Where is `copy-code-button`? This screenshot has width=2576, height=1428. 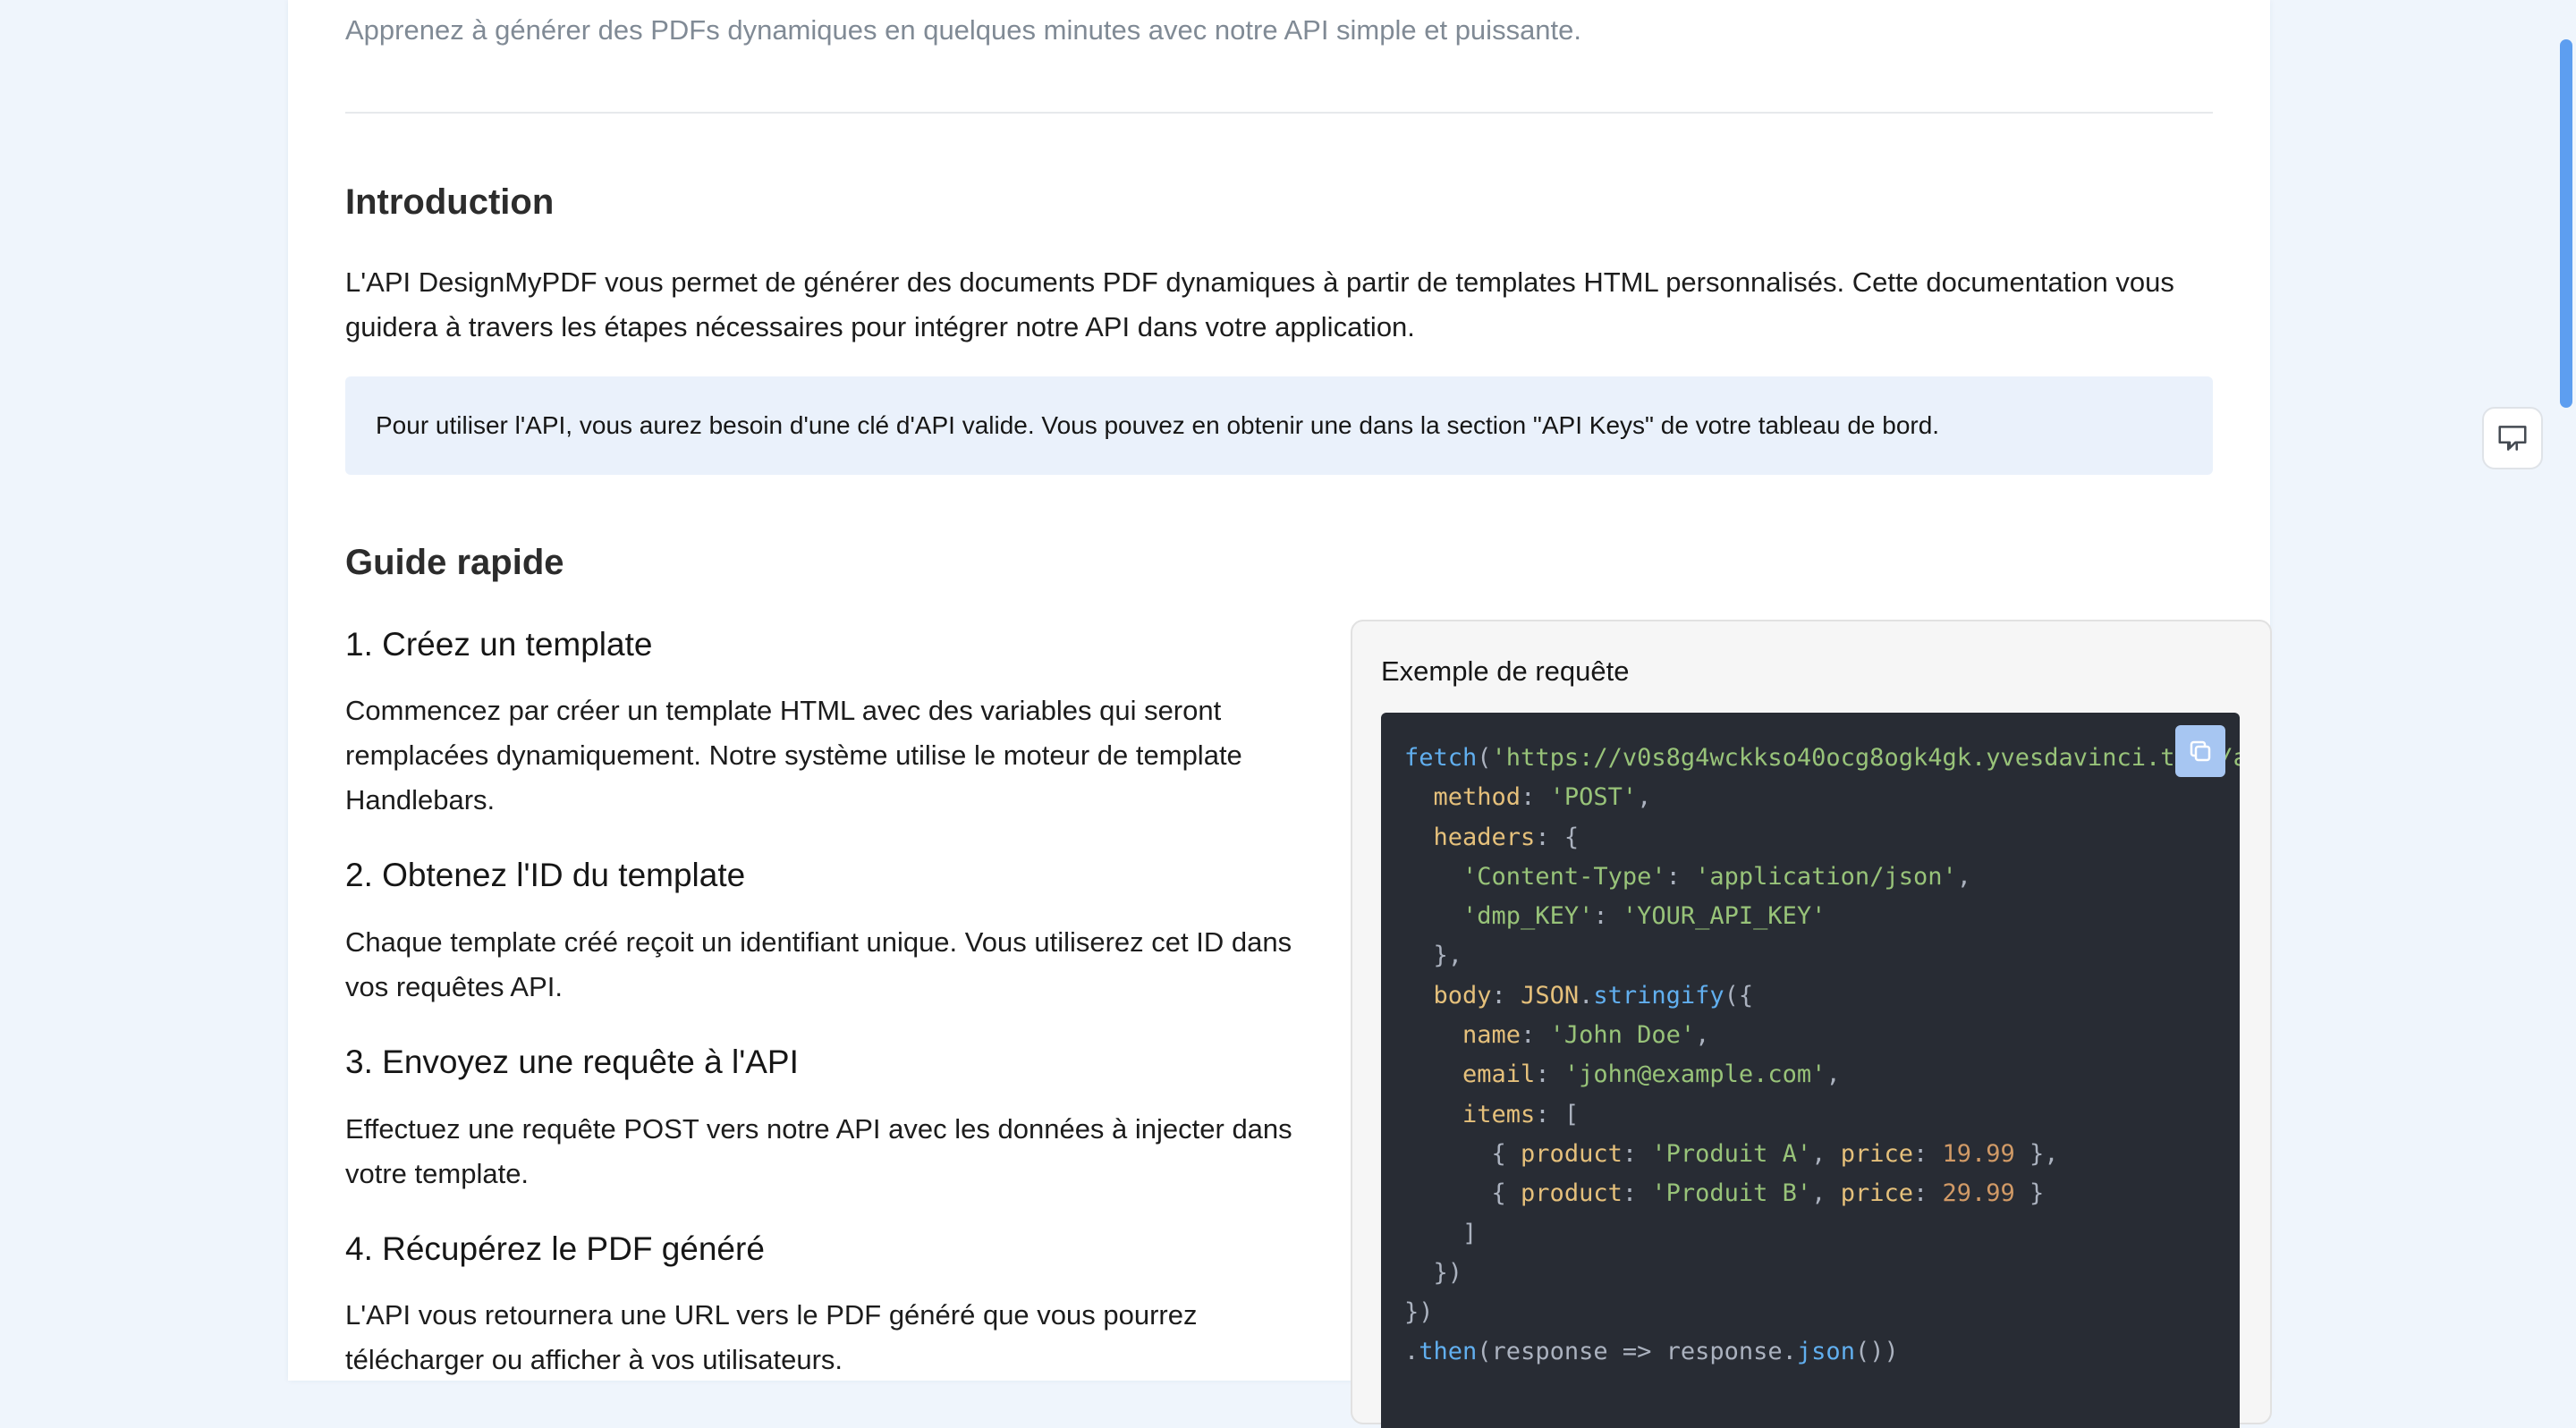
copy-code-button is located at coordinates (2200, 751).